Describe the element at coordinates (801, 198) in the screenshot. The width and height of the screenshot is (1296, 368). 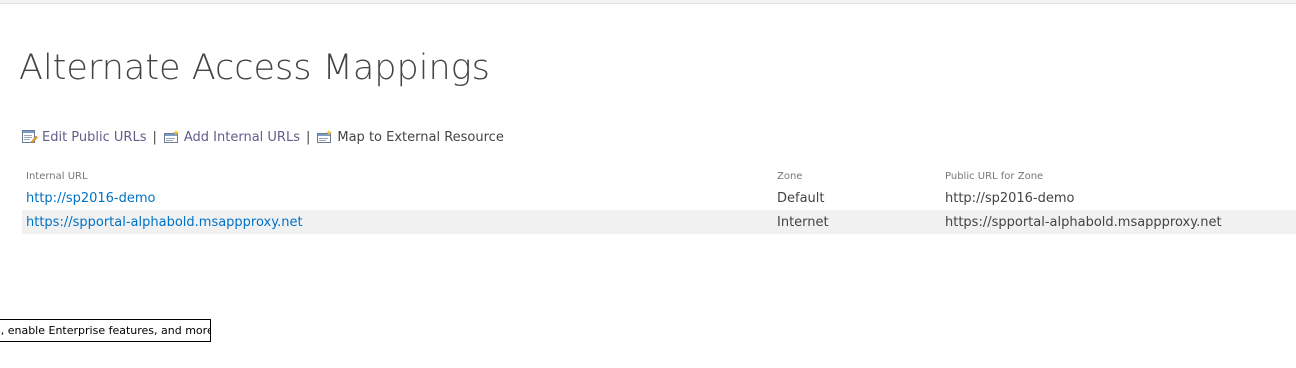
I see `zone-cell: Default` at that location.